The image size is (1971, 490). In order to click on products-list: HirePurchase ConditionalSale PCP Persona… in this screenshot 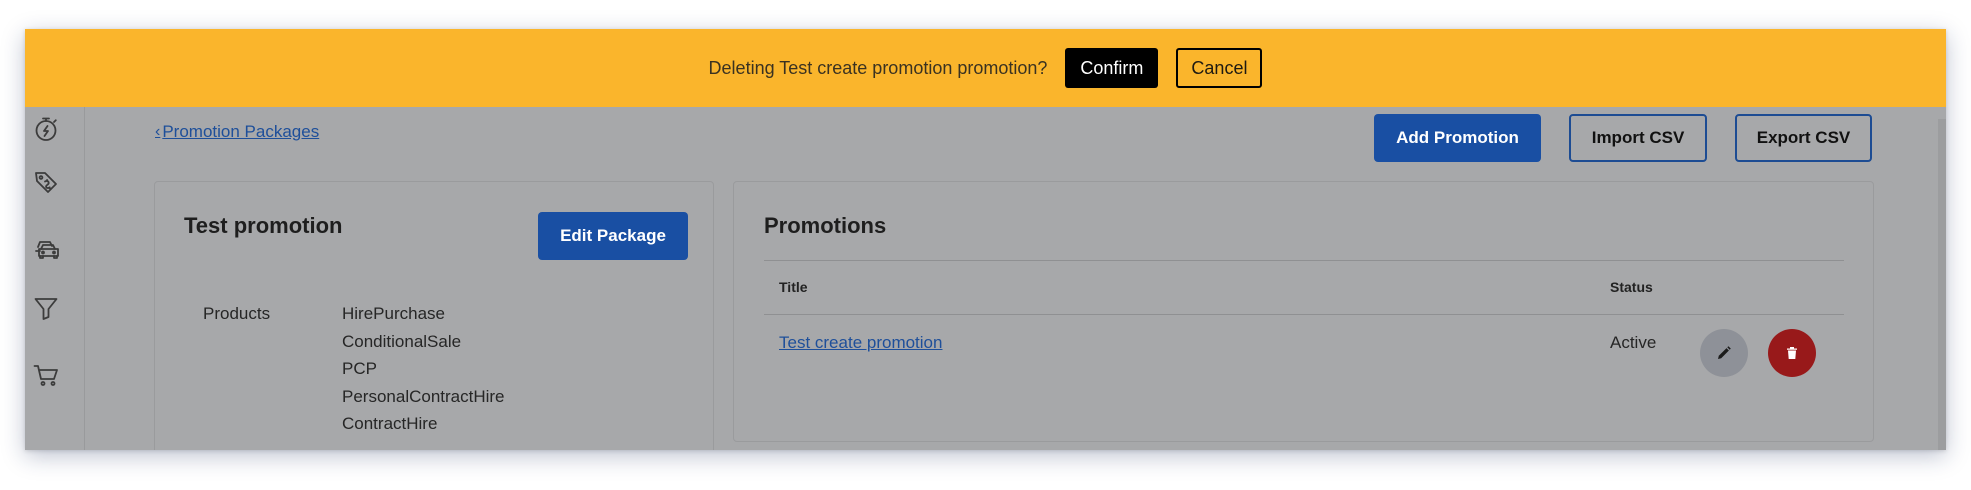, I will do `click(423, 373)`.